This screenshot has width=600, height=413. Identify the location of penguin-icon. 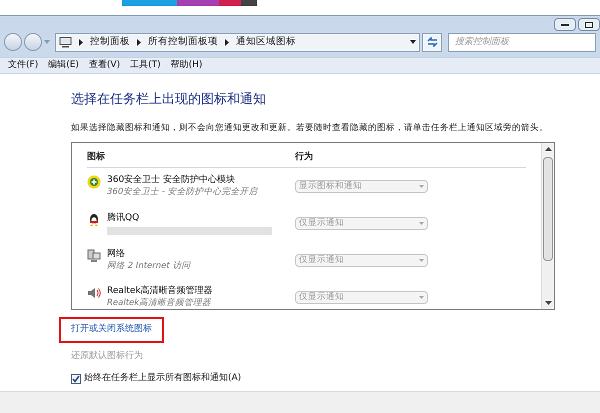
(94, 219).